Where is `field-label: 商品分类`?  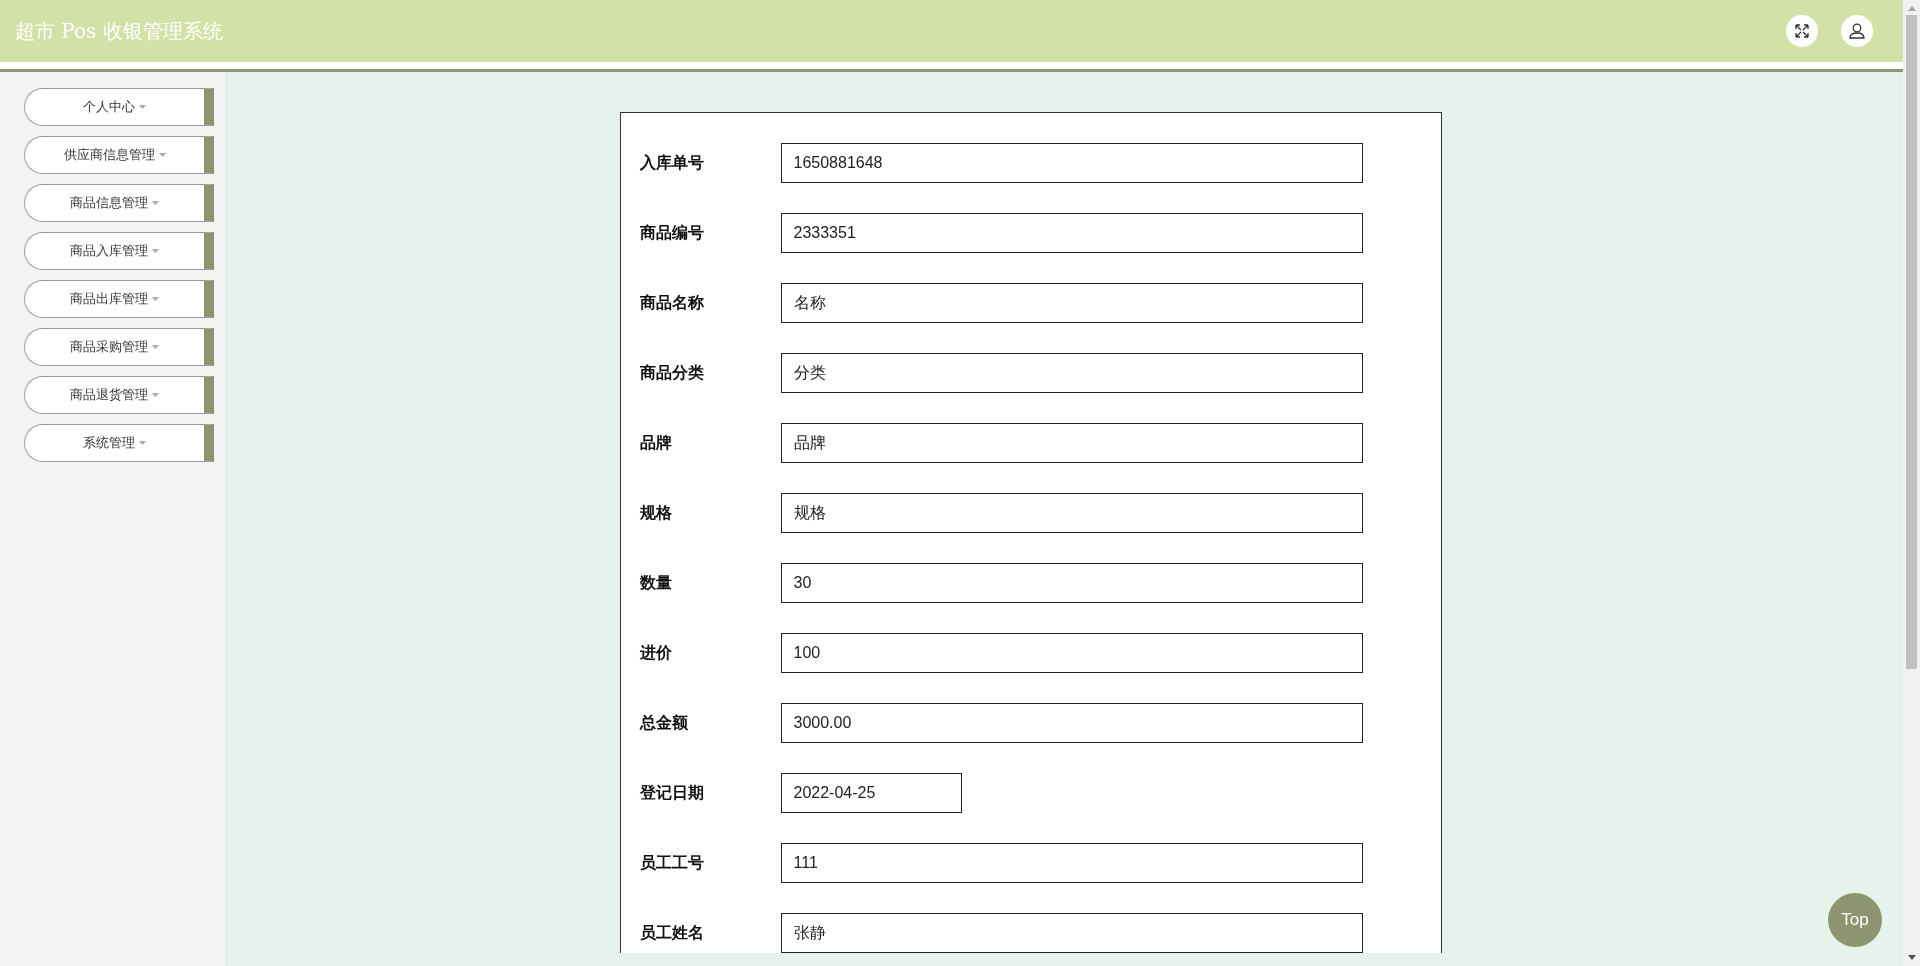
field-label: 商品分类 is located at coordinates (672, 373).